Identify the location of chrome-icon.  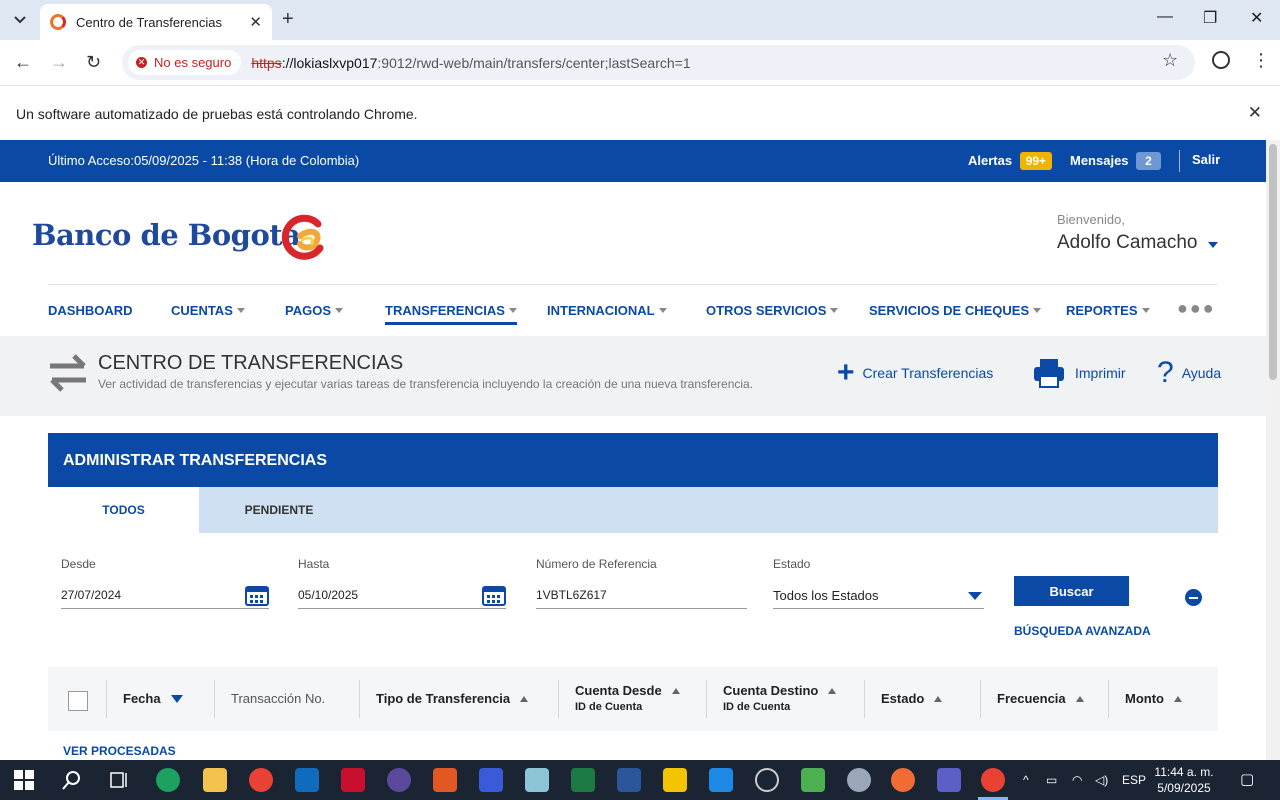
(261, 780).